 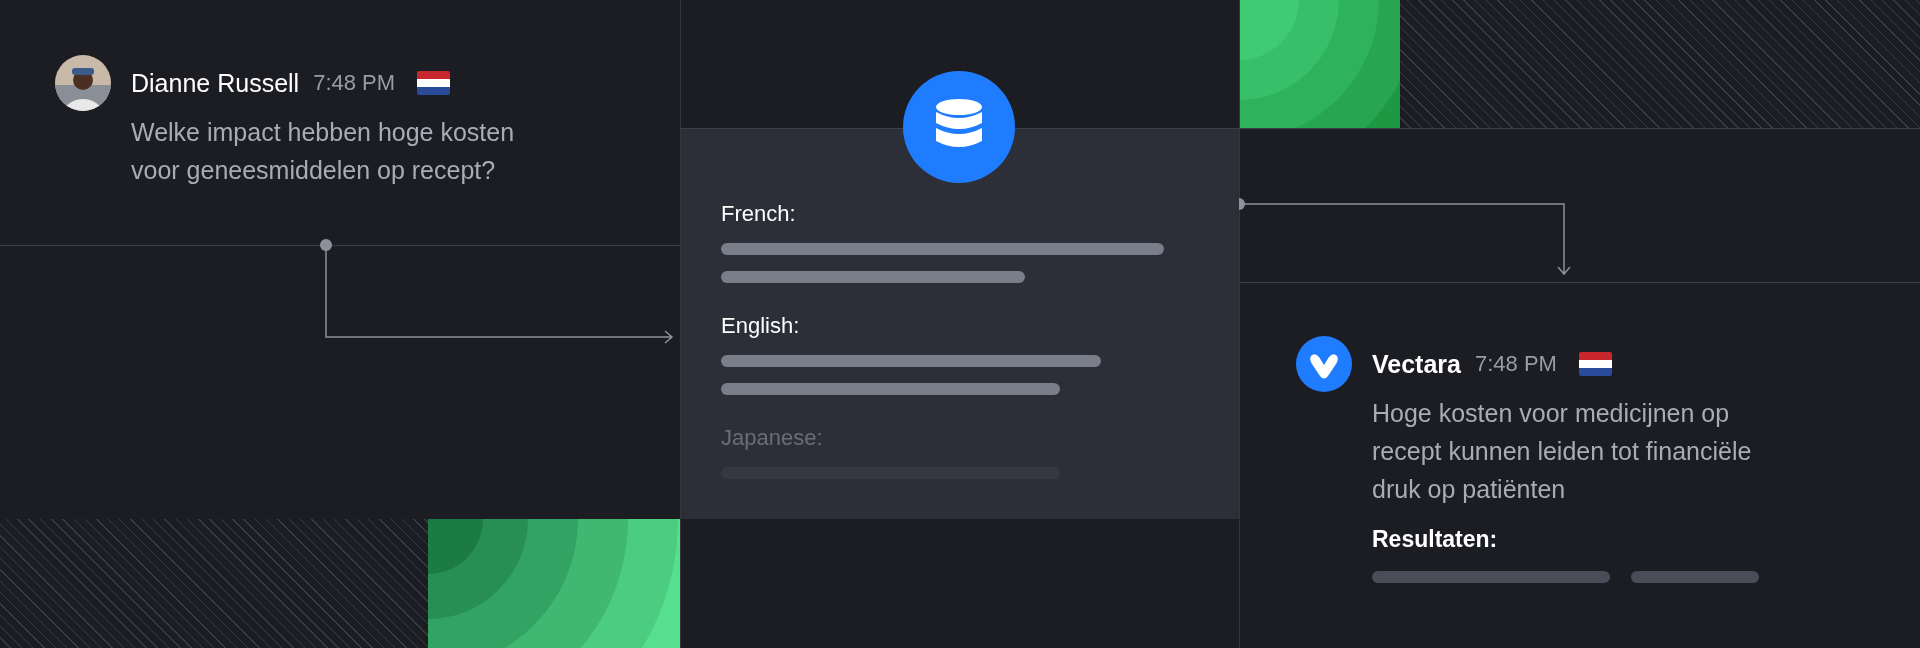 What do you see at coordinates (215, 83) in the screenshot?
I see `author-name: Dianne Russell` at bounding box center [215, 83].